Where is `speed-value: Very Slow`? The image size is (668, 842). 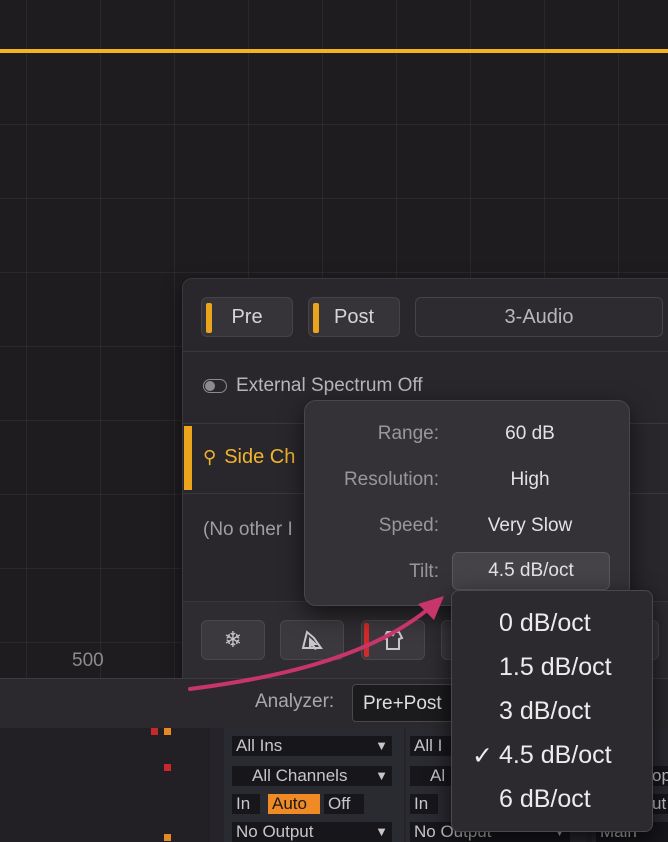
speed-value: Very Slow is located at coordinates (530, 526).